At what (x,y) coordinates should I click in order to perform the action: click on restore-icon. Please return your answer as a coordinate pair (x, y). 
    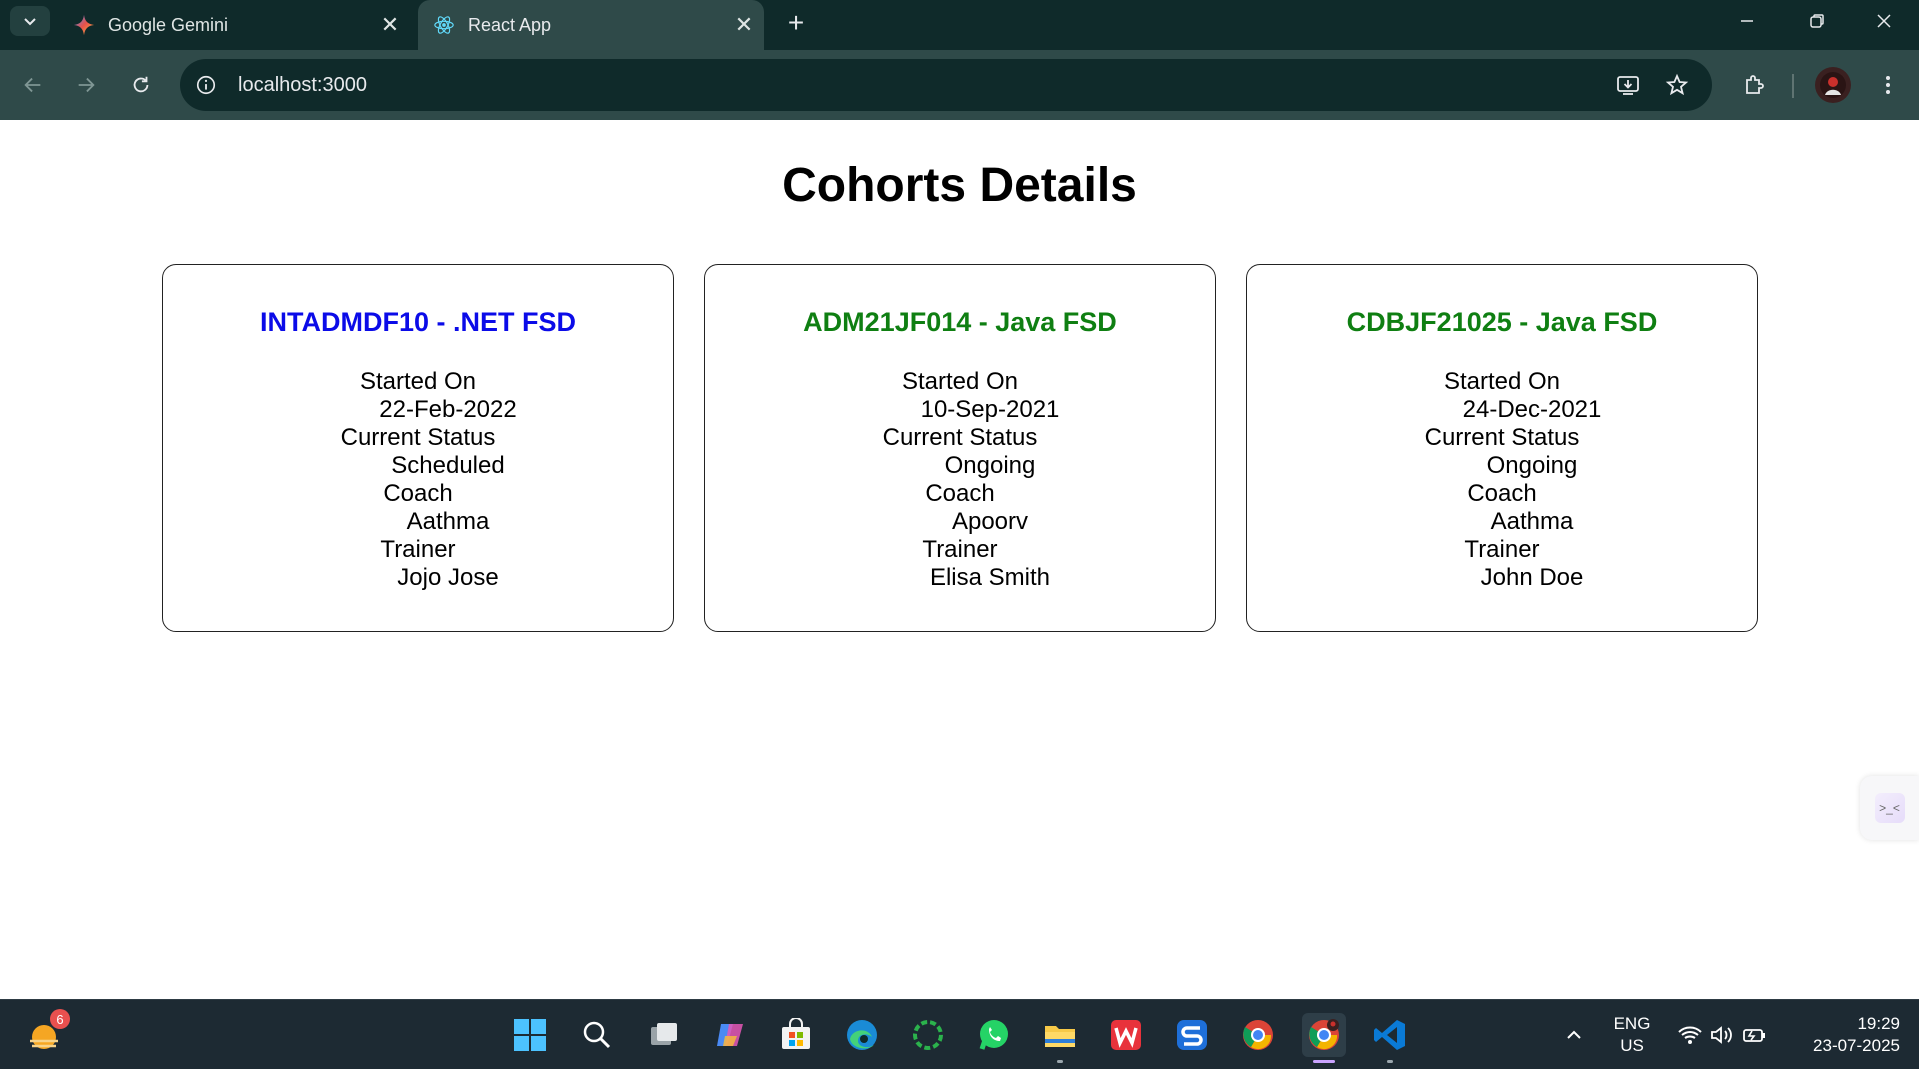
    Looking at the image, I should click on (1817, 21).